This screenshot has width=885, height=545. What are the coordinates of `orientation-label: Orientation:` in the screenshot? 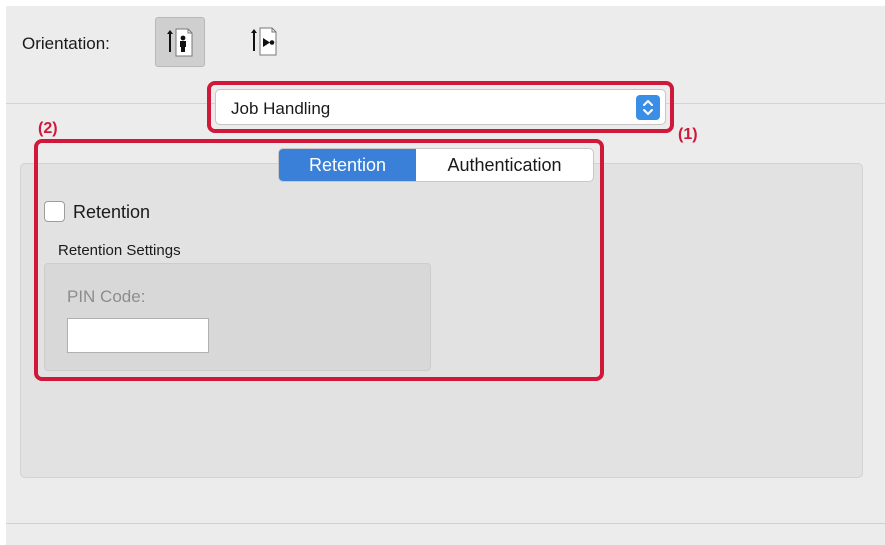 It's located at (66, 43).